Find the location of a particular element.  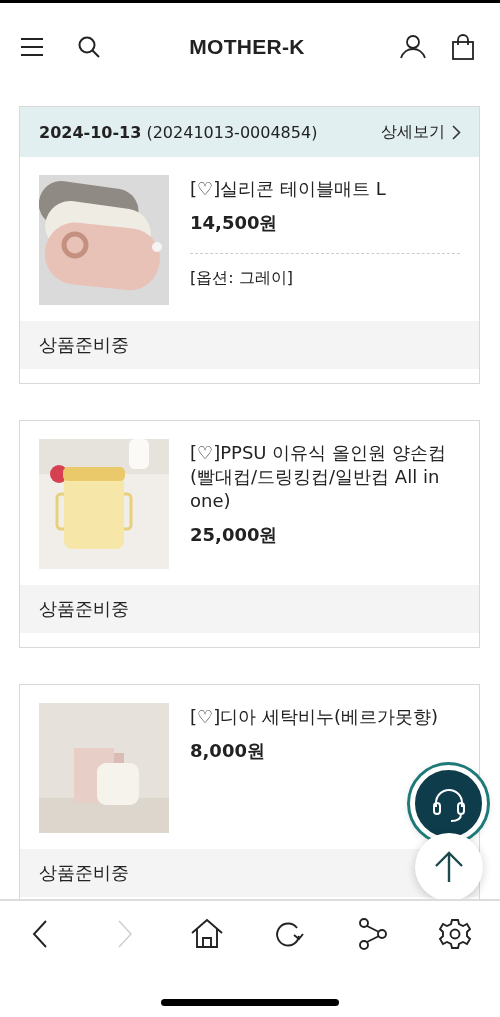

product-price: 25,000원 is located at coordinates (234, 535).